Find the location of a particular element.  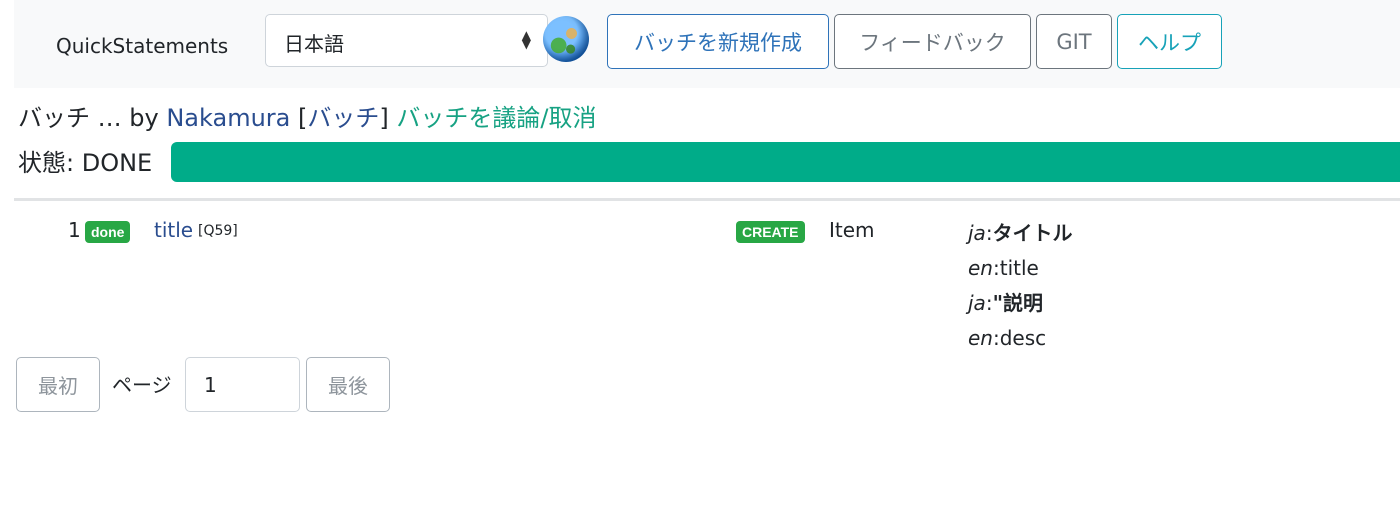

page-number-input is located at coordinates (242, 384).